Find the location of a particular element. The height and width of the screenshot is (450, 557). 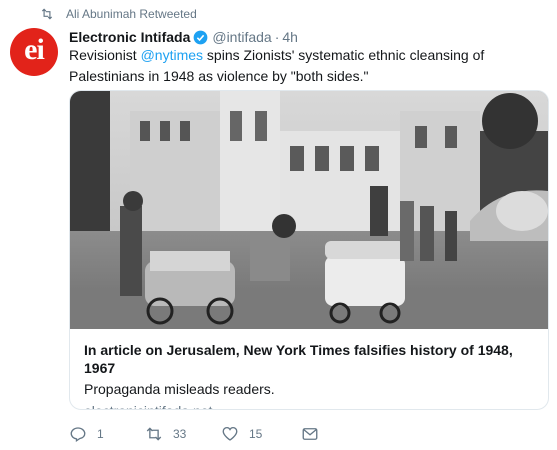

tweet-actions: 1 33 15 is located at coordinates (199, 434).